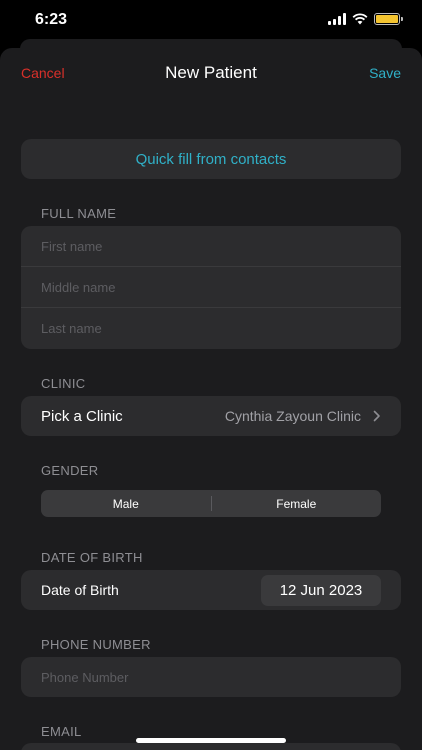 This screenshot has width=422, height=750. What do you see at coordinates (321, 590) in the screenshot?
I see `date-of-birth-picker: 12 Jun 2023` at bounding box center [321, 590].